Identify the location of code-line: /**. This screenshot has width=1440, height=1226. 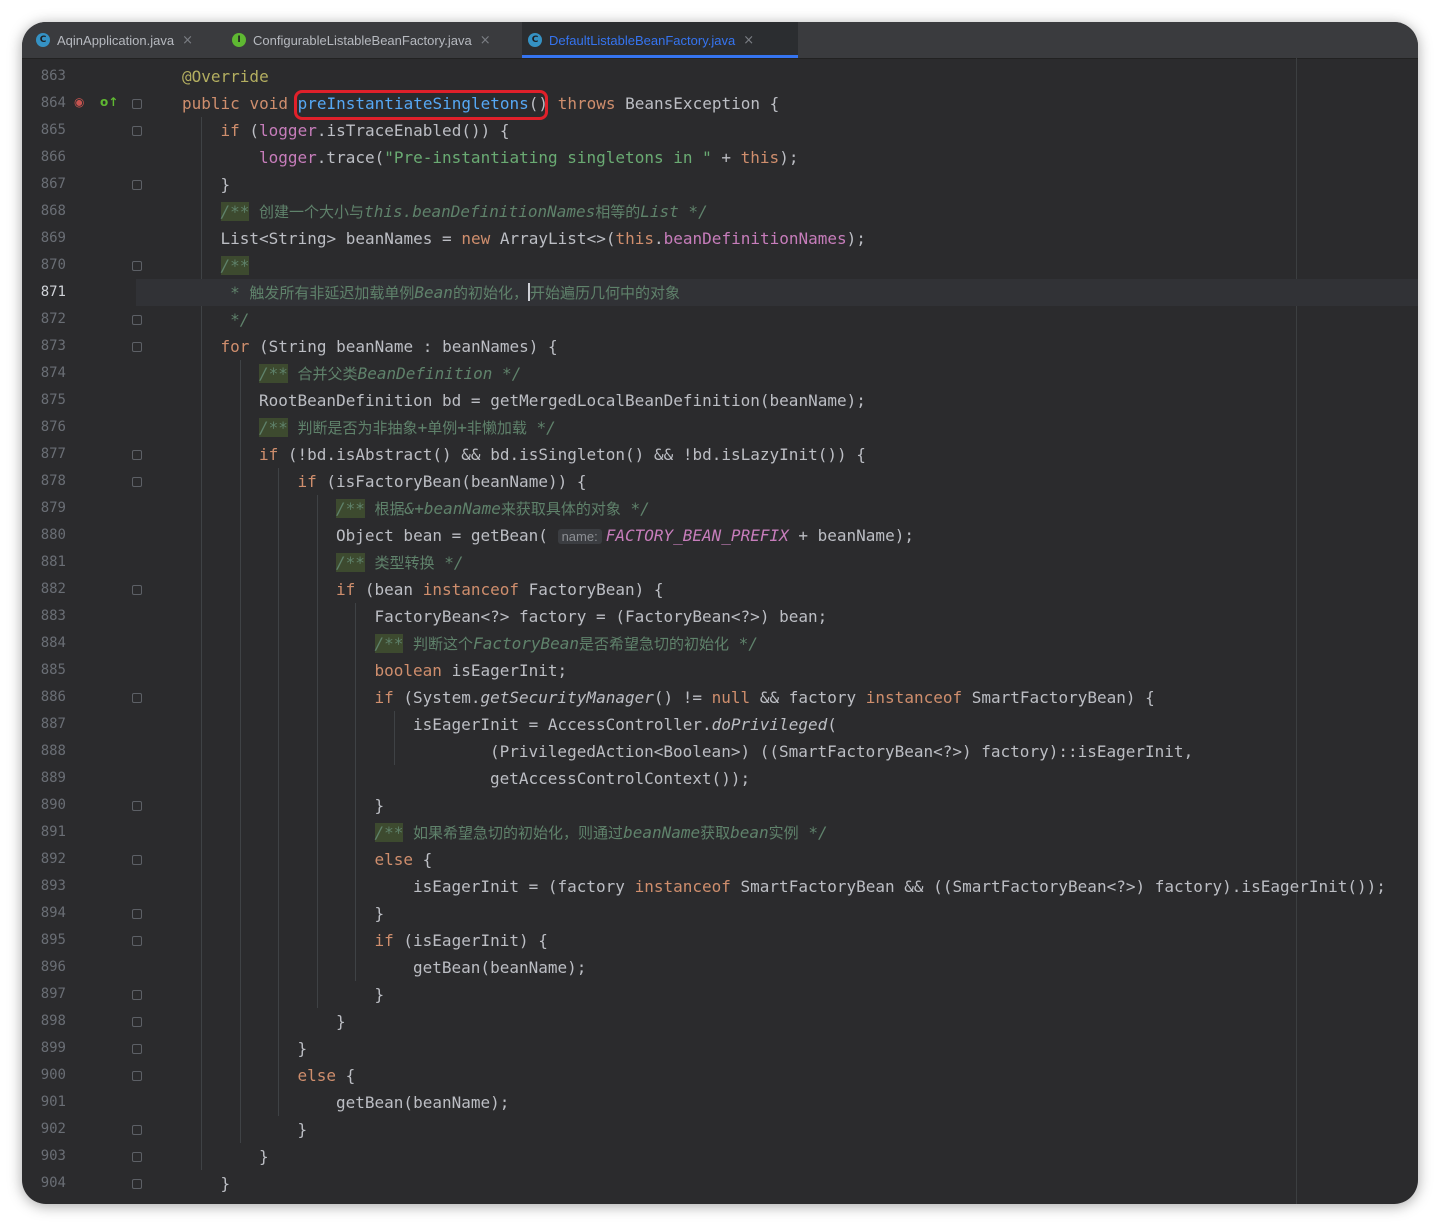
(235, 265).